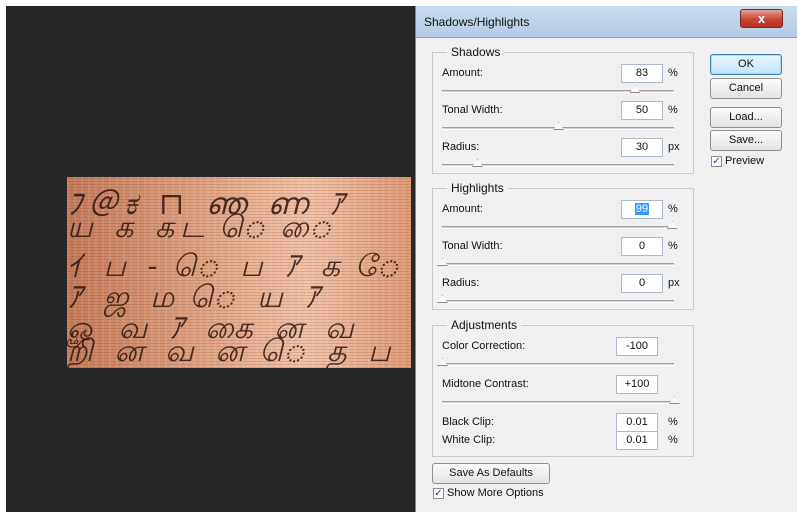  I want to click on highlights-amount-slider, so click(560, 225).